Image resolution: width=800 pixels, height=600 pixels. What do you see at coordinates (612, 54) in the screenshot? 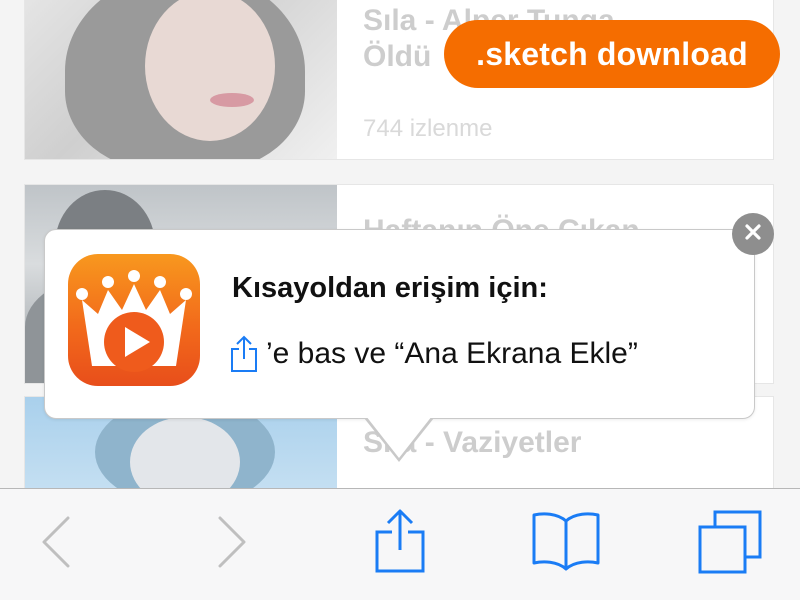
I see `sketch-download-button: .sketch download` at bounding box center [612, 54].